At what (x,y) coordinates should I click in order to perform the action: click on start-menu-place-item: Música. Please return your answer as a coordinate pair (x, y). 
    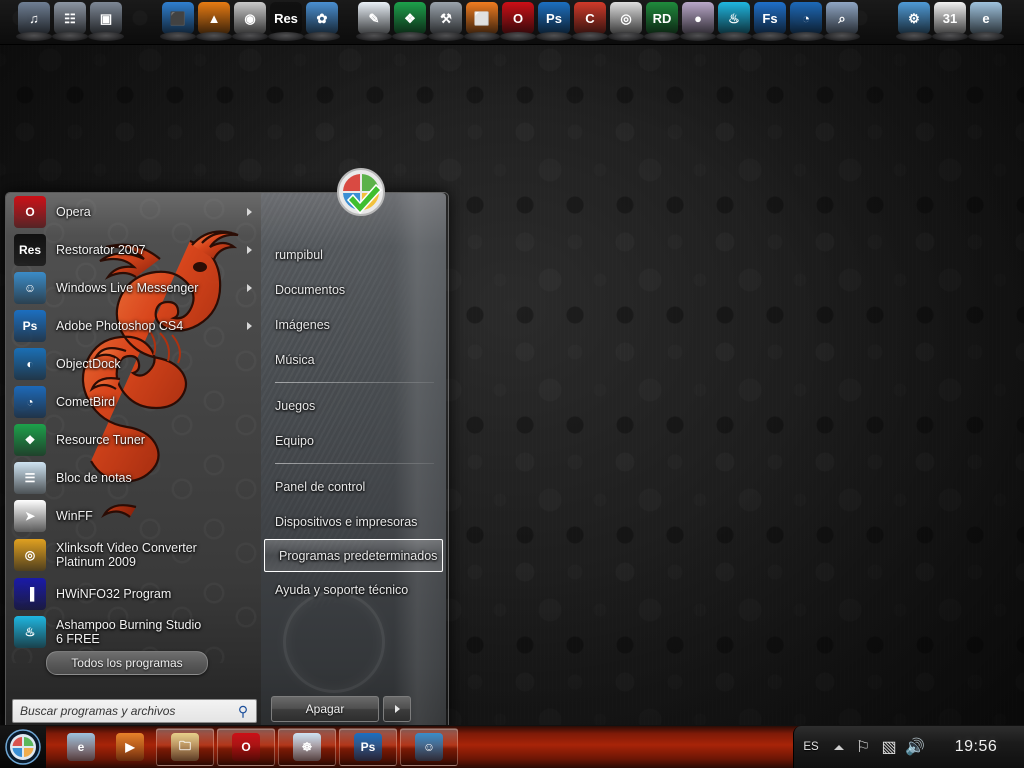
    Looking at the image, I should click on (353, 359).